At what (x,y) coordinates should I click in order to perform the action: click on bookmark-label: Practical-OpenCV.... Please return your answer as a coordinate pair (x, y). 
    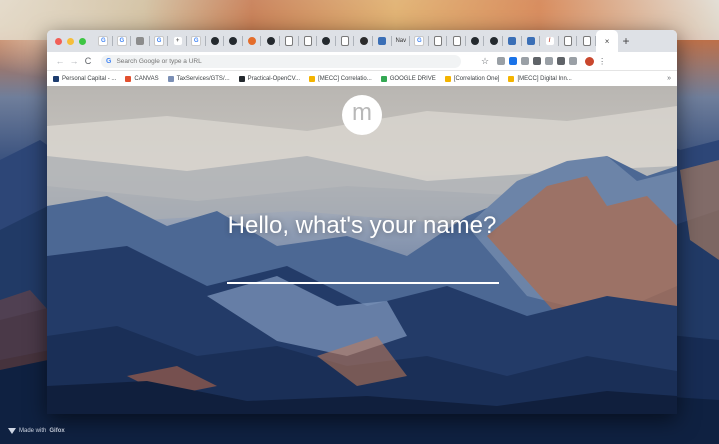
    Looking at the image, I should click on (274, 78).